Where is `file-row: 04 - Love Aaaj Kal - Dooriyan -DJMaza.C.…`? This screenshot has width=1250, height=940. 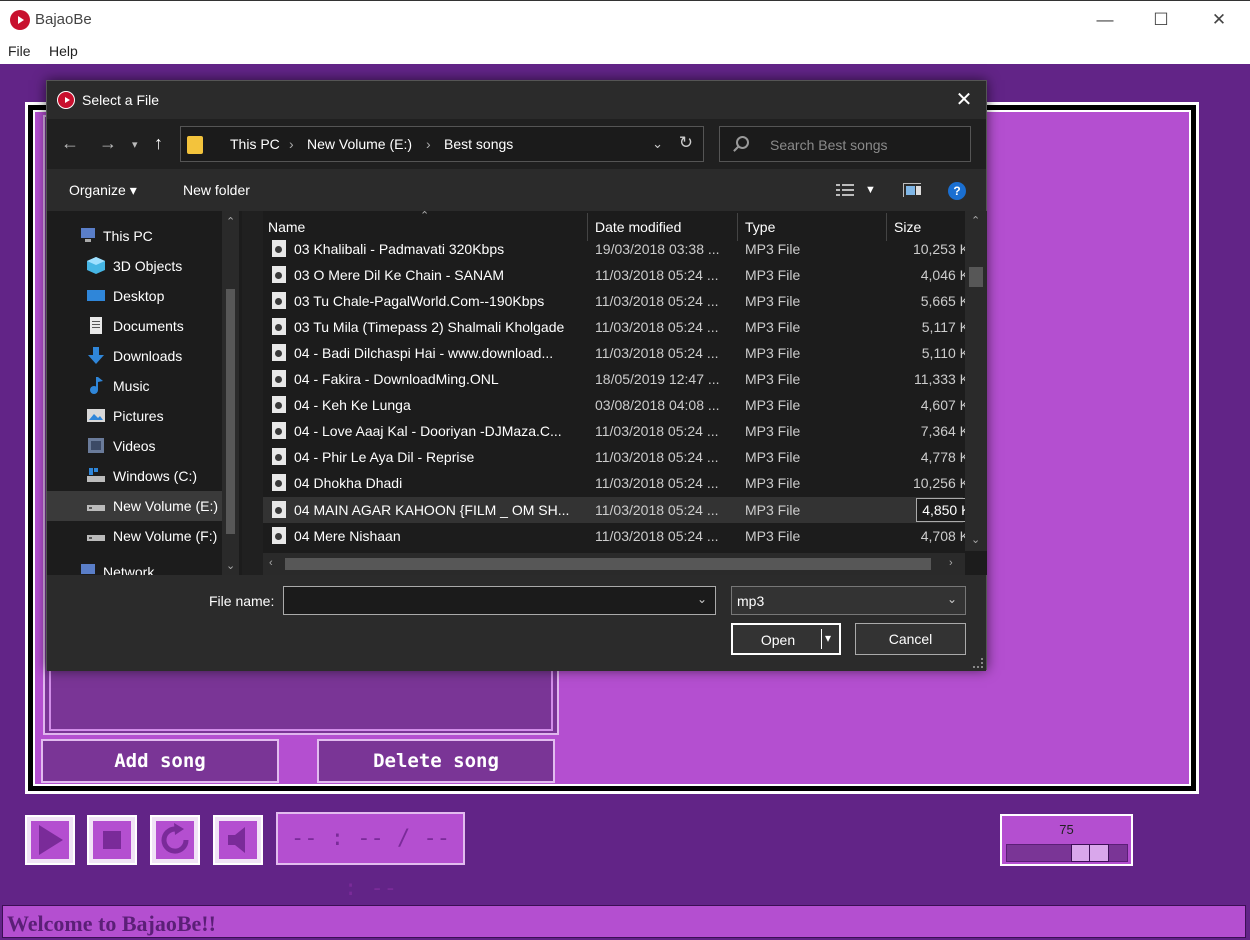
file-row: 04 - Love Aaaj Kal - Dooriyan -DJMaza.C.… is located at coordinates (616, 431).